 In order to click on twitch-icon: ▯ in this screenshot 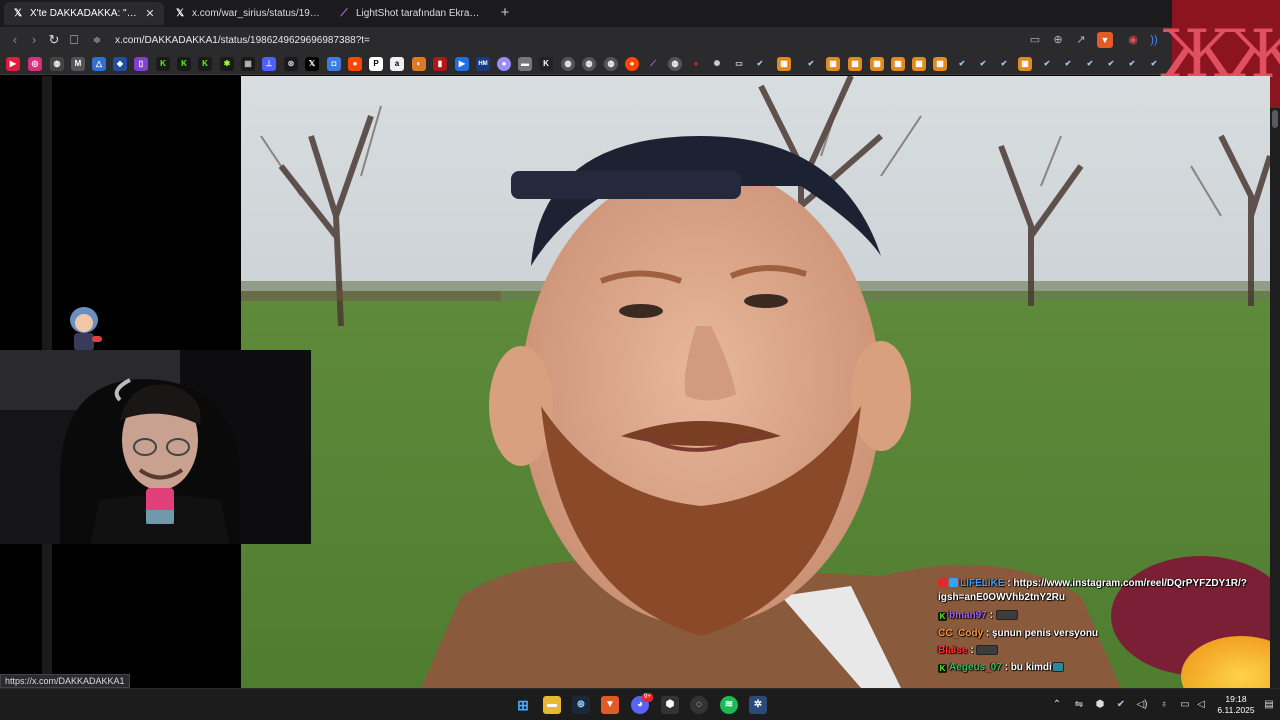, I will do `click(141, 64)`.